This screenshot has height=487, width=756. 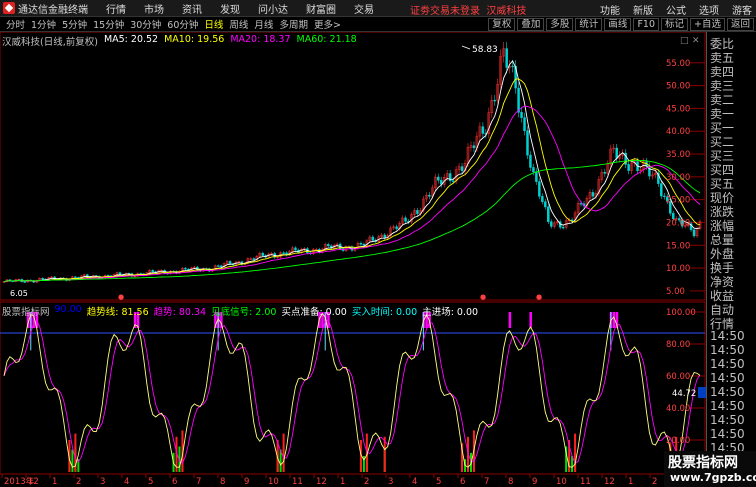 I want to click on title-right-menu: 功能 新版 公式 选项 游客, so click(x=669, y=9).